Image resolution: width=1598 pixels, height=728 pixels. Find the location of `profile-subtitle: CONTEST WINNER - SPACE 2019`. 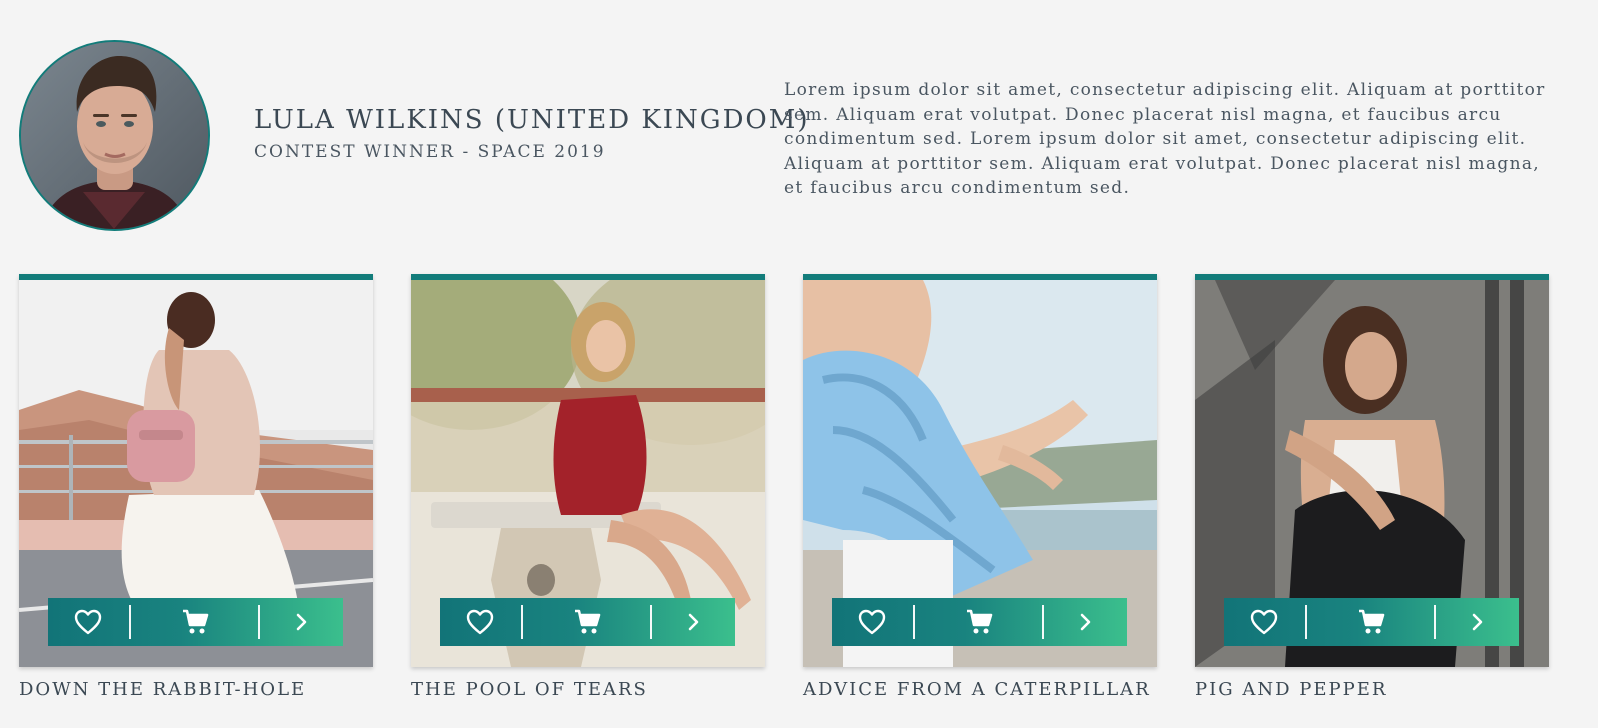

profile-subtitle: CONTEST WINNER - SPACE 2019 is located at coordinates (430, 152).